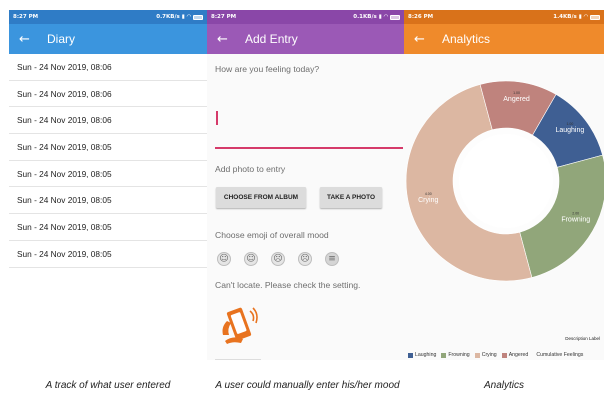 This screenshot has width=615, height=406. Describe the element at coordinates (307, 385) in the screenshot. I see `add-entry-caption: A user could manually enter his/her mood` at that location.